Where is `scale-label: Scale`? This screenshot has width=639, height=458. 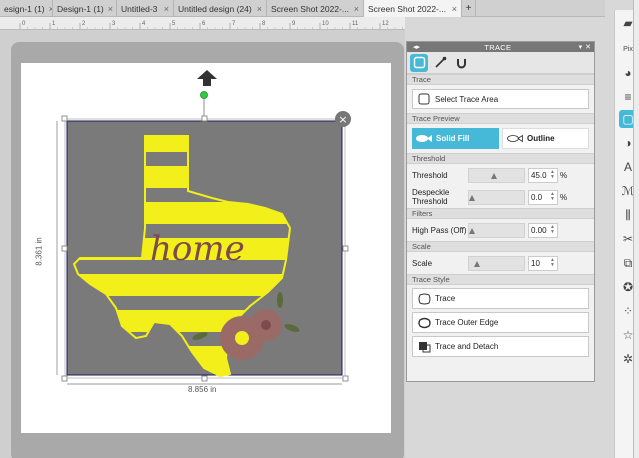
scale-label: Scale is located at coordinates (422, 263).